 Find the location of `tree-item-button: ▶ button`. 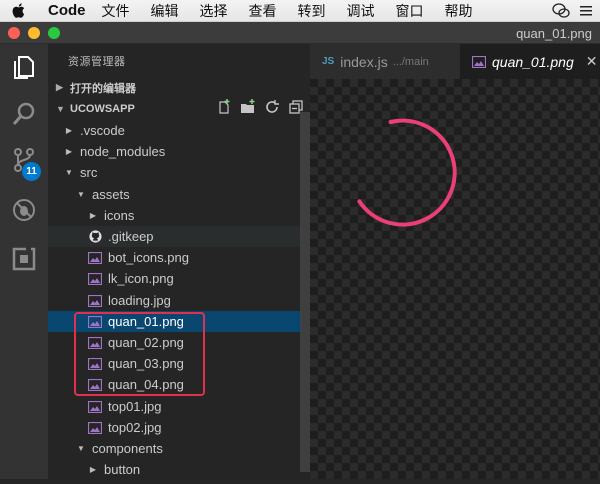

tree-item-button: ▶ button is located at coordinates (175, 469).